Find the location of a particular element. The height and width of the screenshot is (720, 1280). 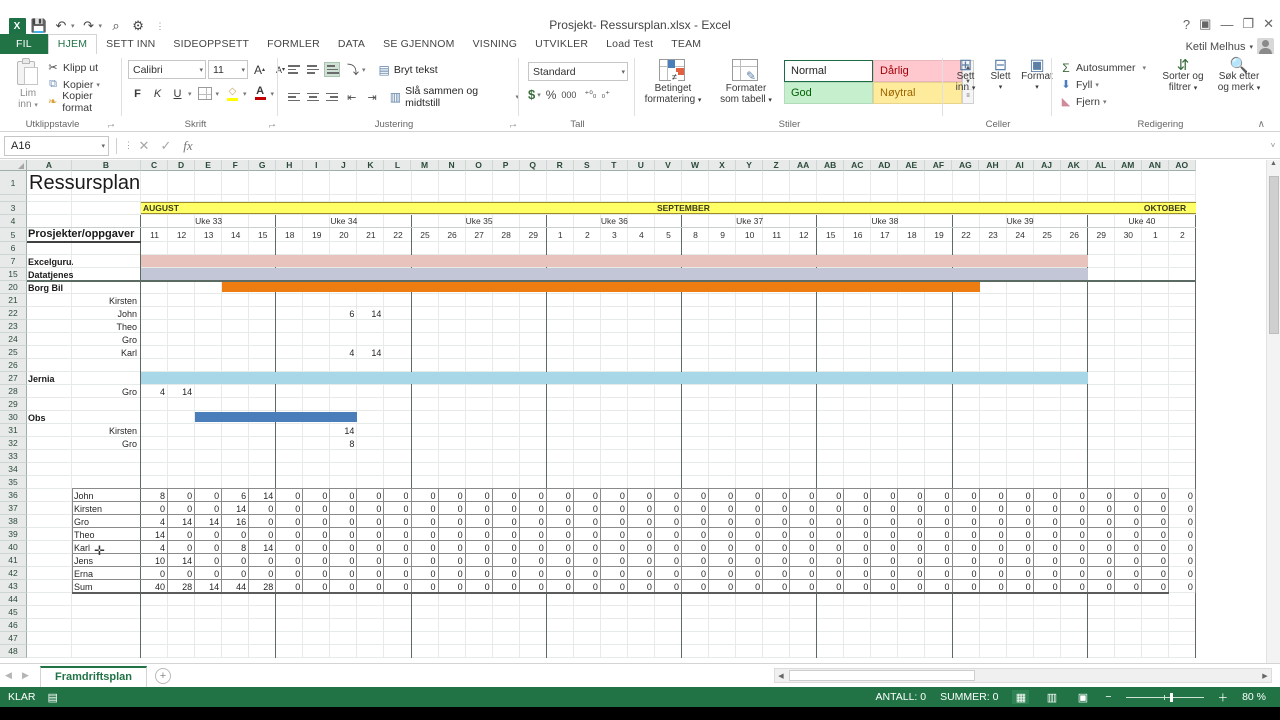

borders-button is located at coordinates (205, 93).